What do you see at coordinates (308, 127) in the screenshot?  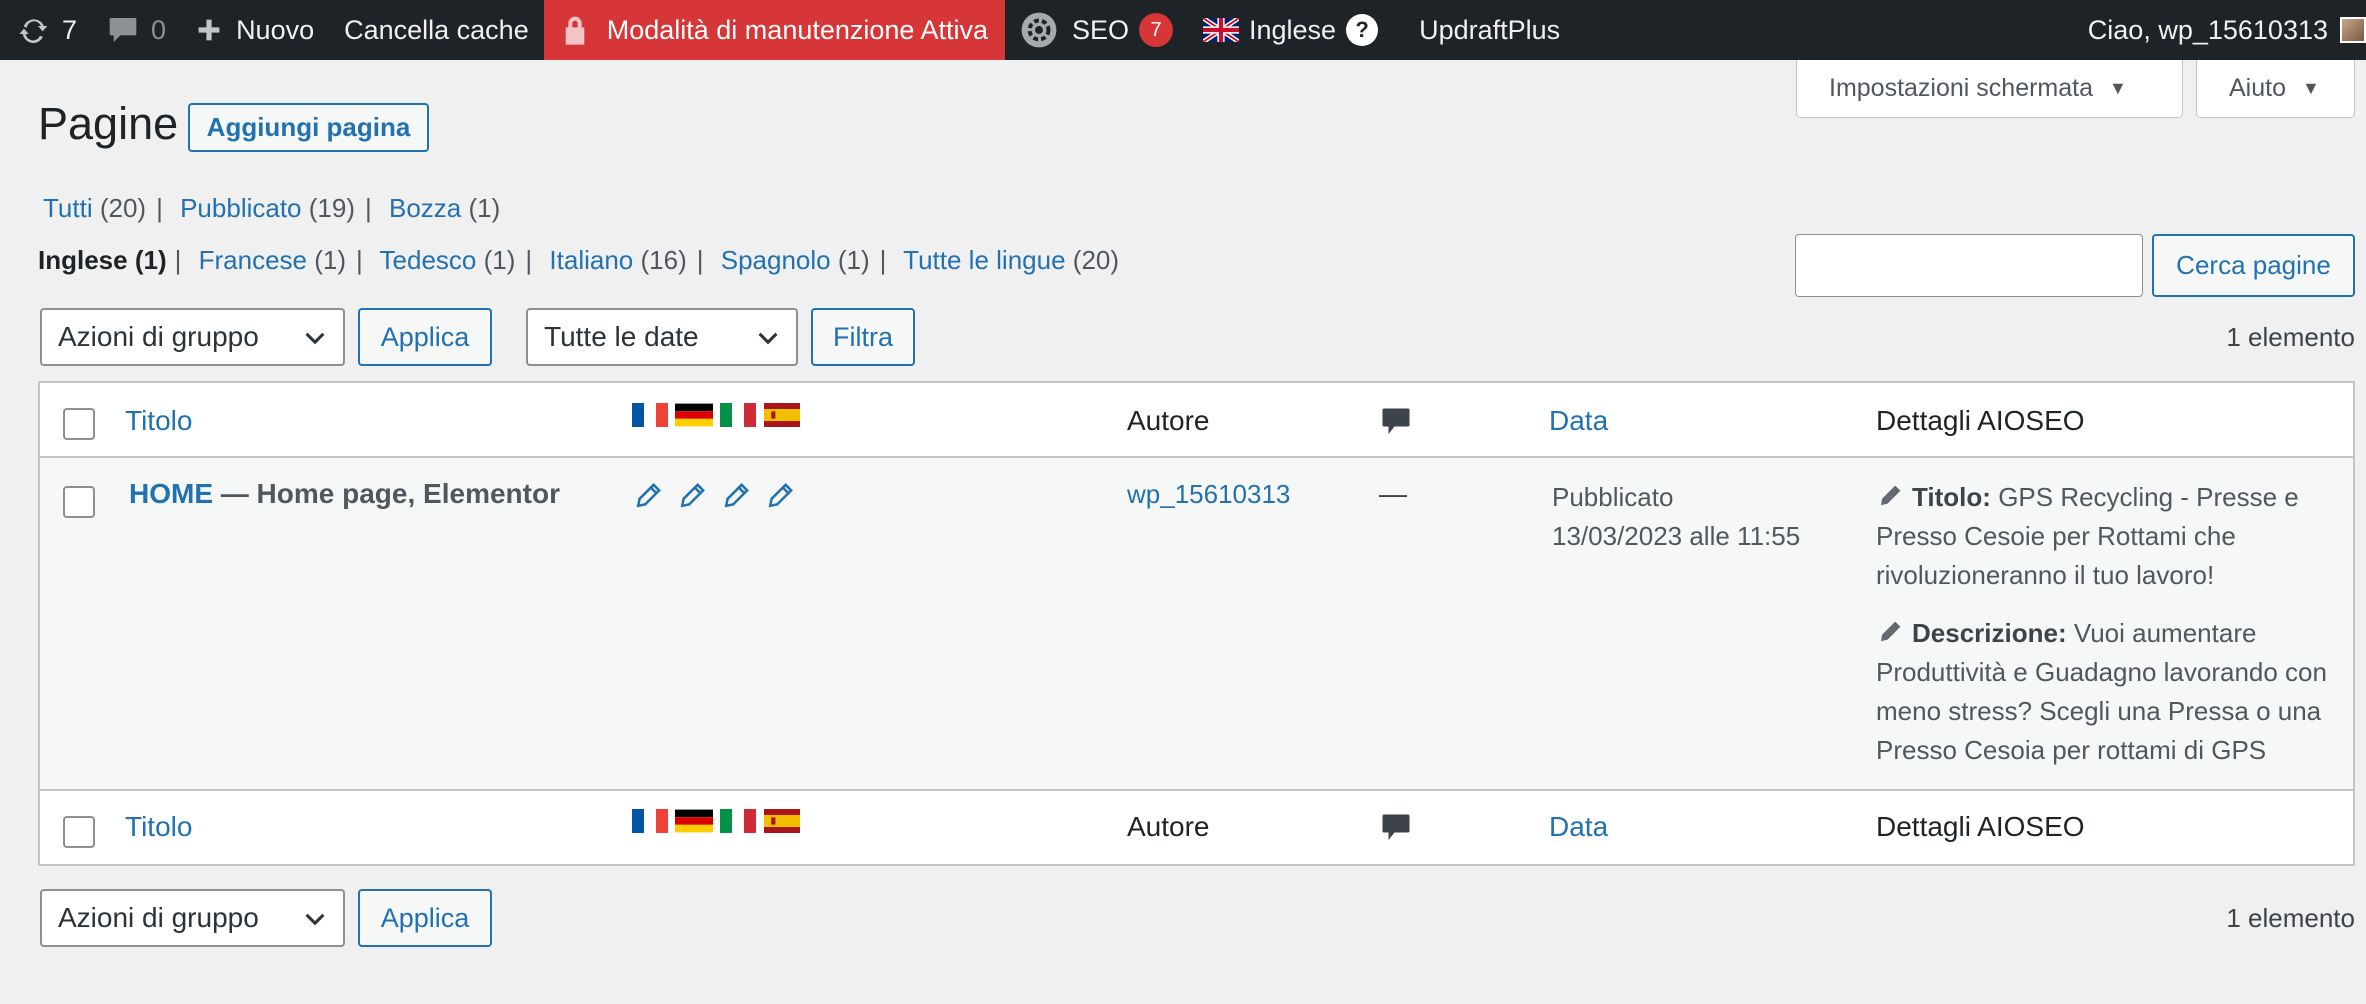 I see `add-page-button: Aggiungi pagina` at bounding box center [308, 127].